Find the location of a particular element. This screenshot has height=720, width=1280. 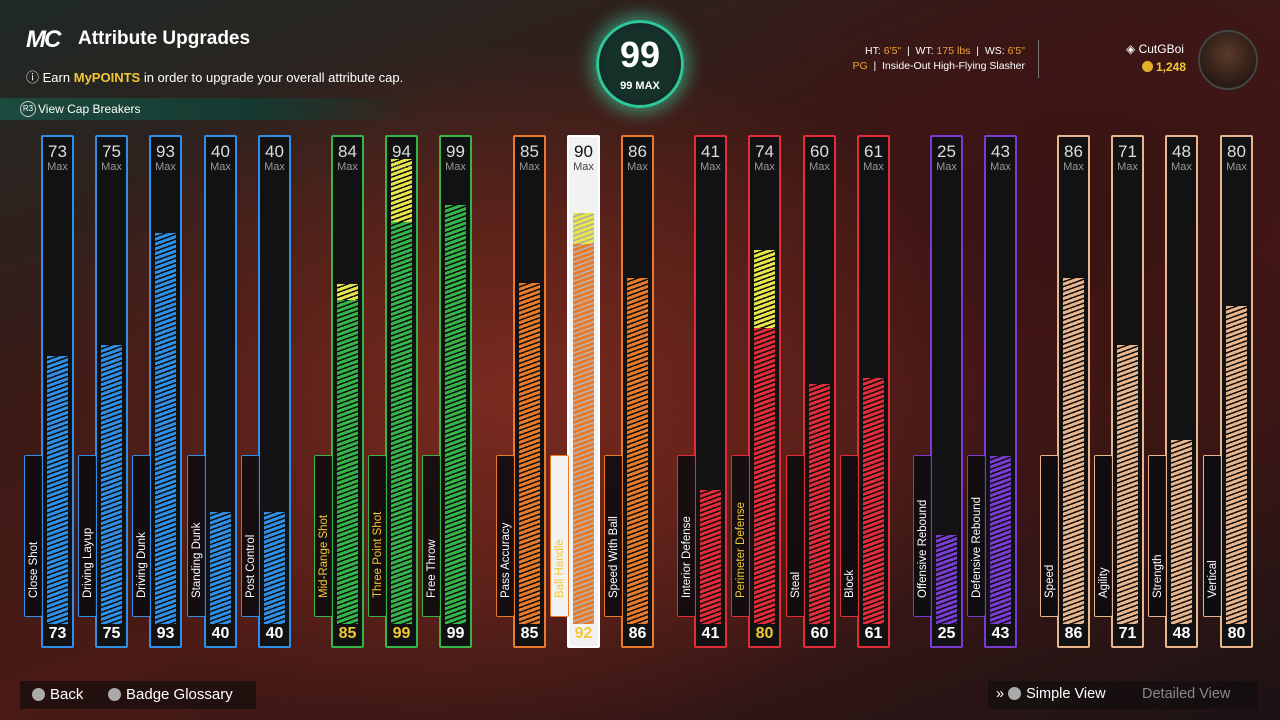

attribute-bar: 94Max99 is located at coordinates (401, 391).